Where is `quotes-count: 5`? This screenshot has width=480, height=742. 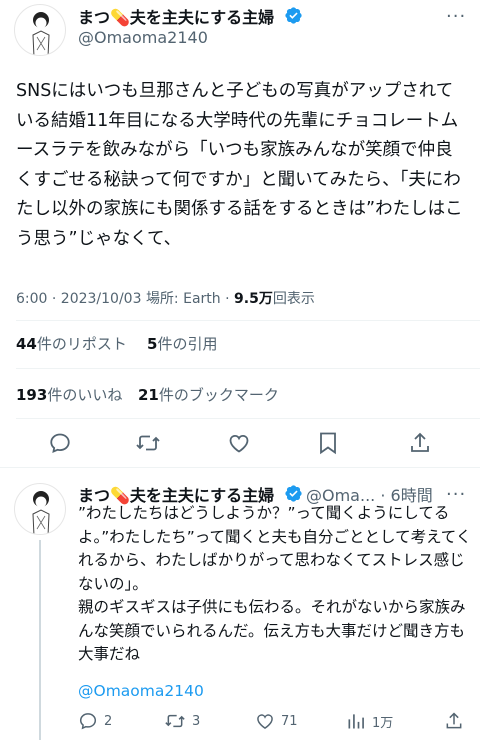 quotes-count: 5 is located at coordinates (152, 344).